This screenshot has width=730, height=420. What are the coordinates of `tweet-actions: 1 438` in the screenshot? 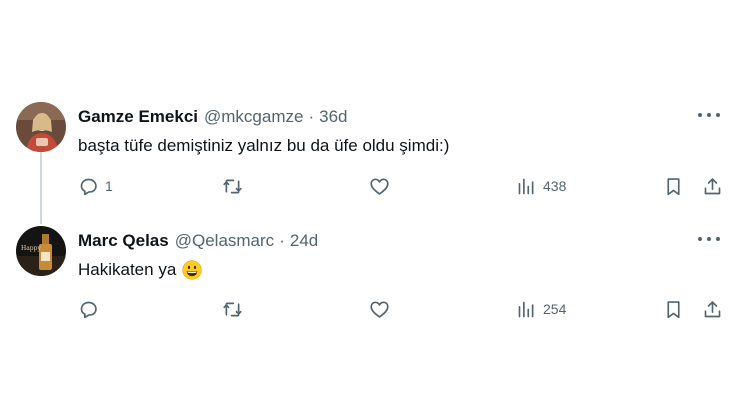 It's located at (365, 186).